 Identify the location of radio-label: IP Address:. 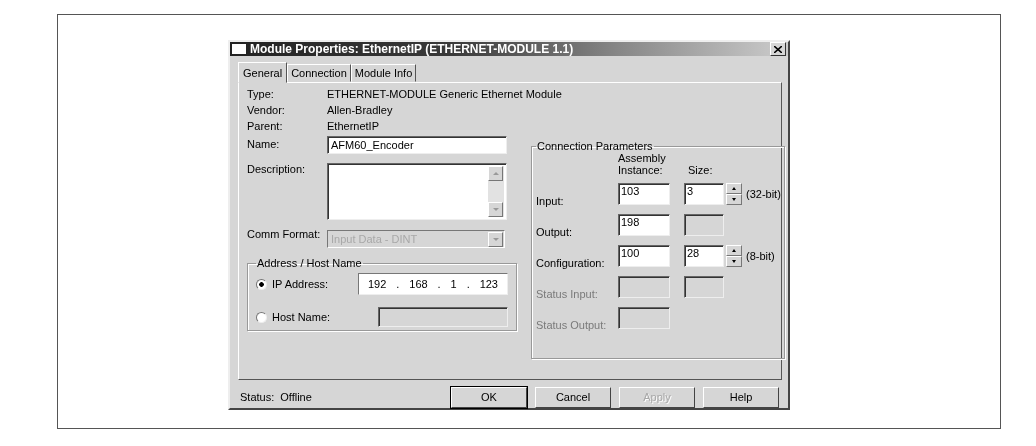
(300, 284).